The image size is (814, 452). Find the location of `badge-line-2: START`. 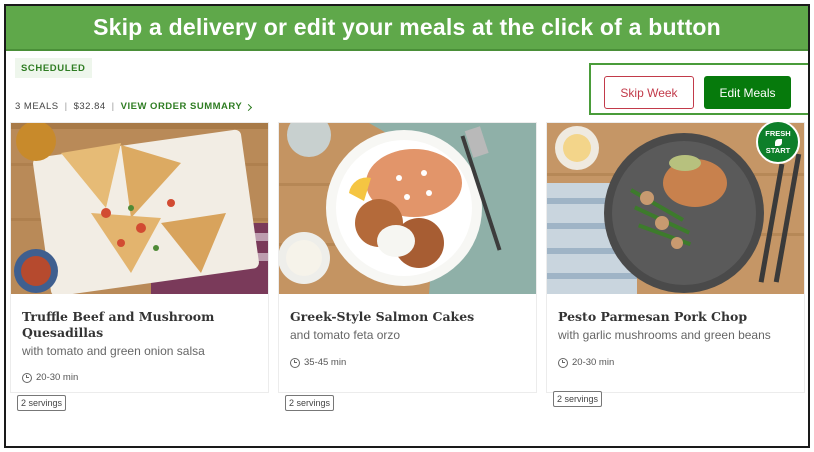

badge-line-2: START is located at coordinates (778, 150).